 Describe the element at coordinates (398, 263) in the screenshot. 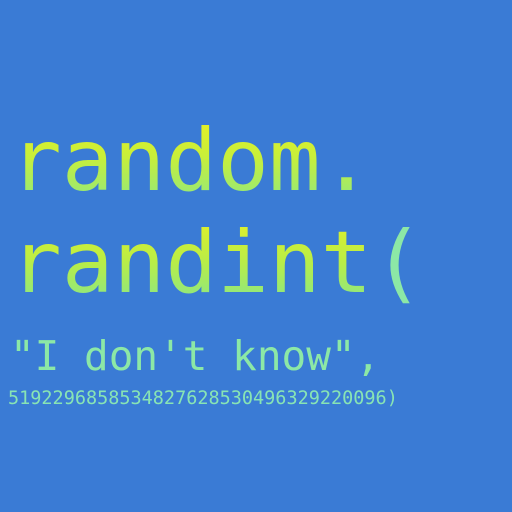

I see `code-token-open-paren: (` at that location.